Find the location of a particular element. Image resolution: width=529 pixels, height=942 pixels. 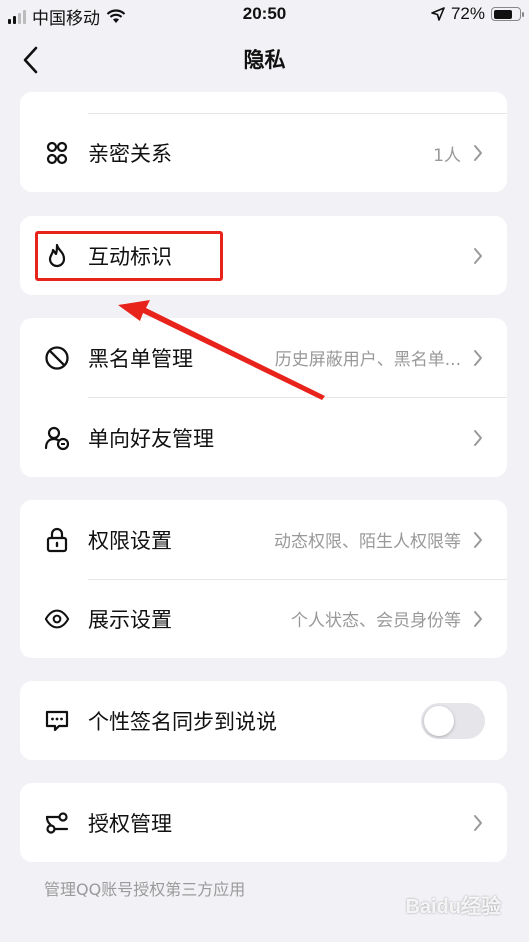

display-row: 展示设置 个人状态、会员身份等 is located at coordinates (263, 618).